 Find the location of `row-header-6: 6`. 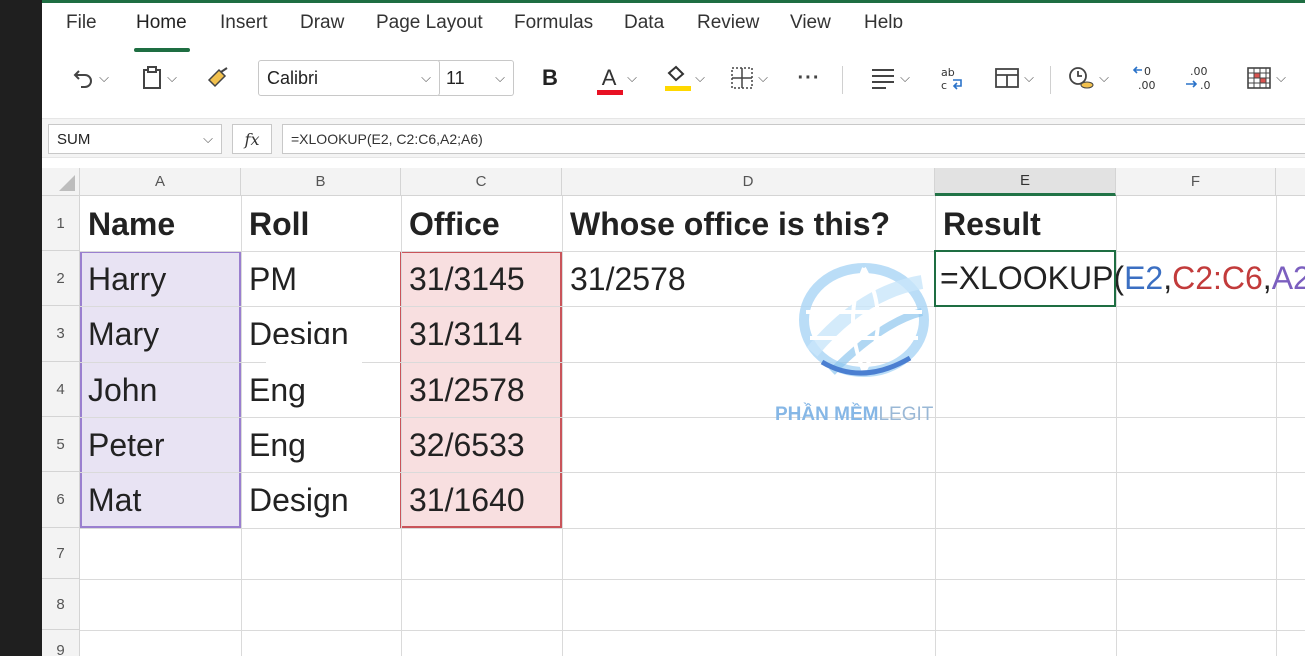

row-header-6: 6 is located at coordinates (61, 500).